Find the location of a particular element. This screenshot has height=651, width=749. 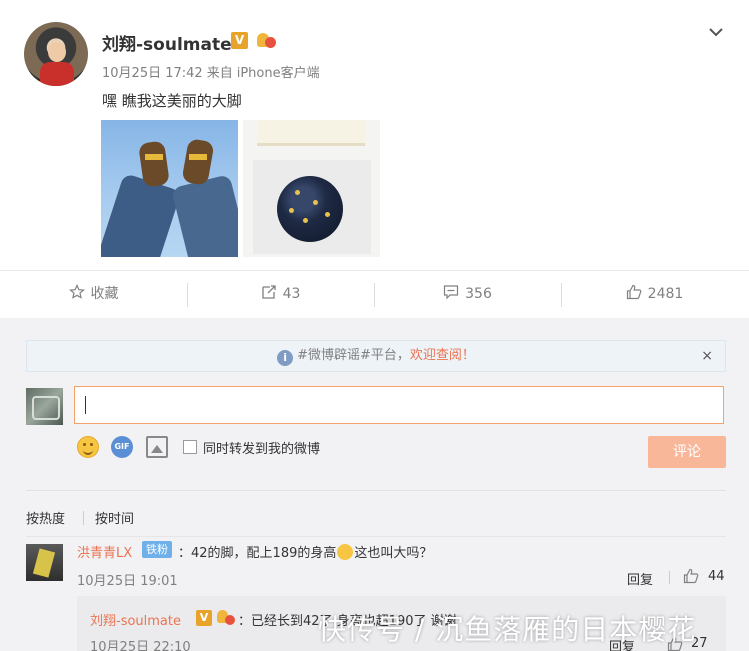

post-meta: 10月25日 17:42 来自 iPhone客户端 is located at coordinates (213, 71).